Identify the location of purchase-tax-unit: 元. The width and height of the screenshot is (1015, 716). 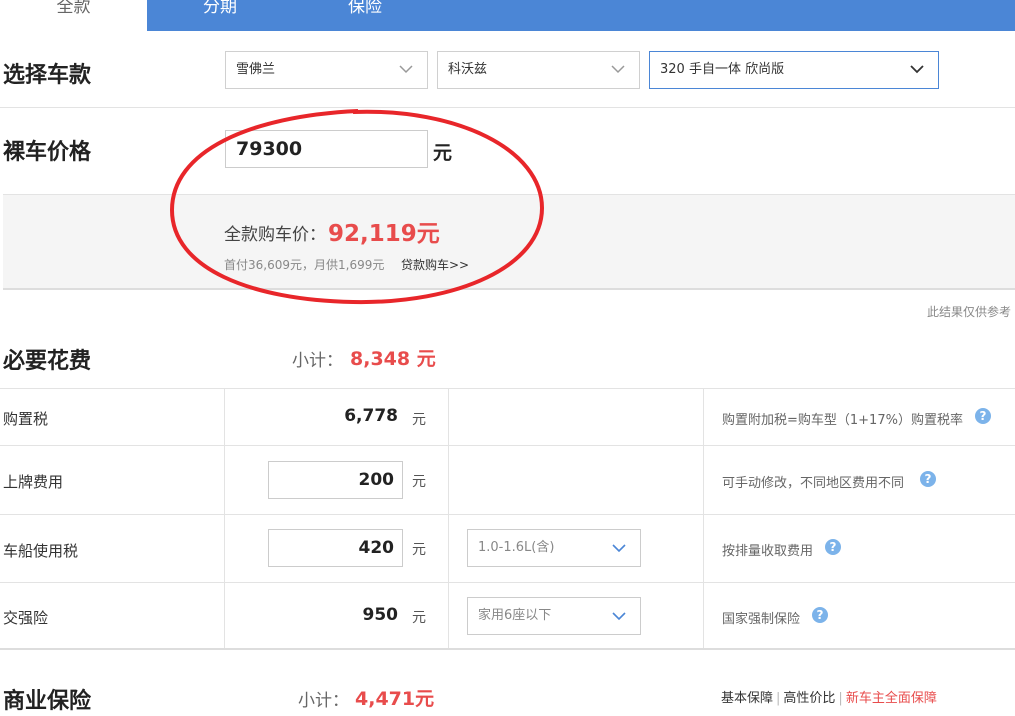
(419, 420).